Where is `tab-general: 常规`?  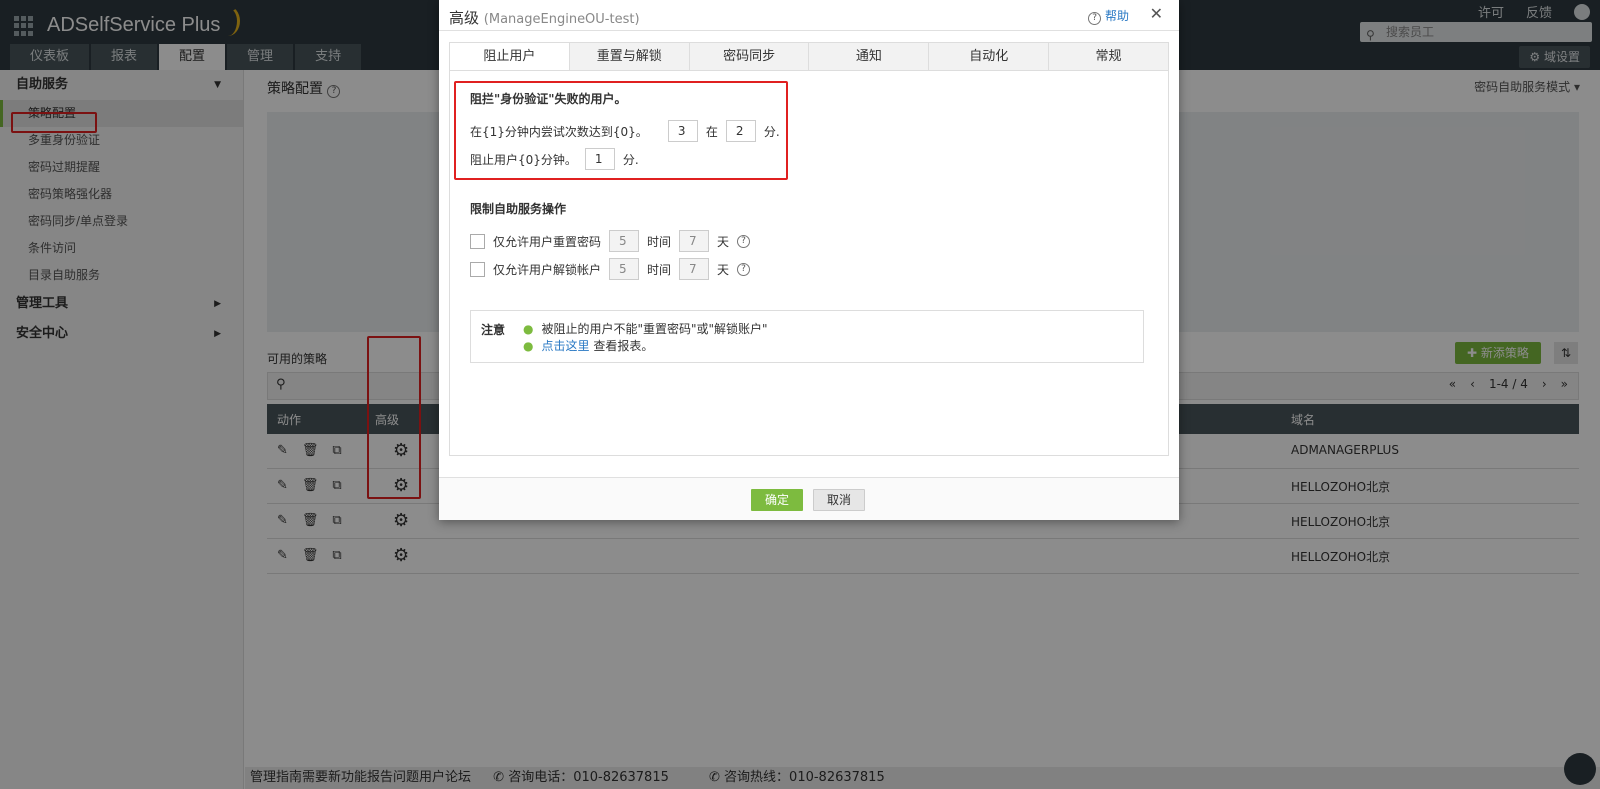
tab-general: 常规 is located at coordinates (1108, 56).